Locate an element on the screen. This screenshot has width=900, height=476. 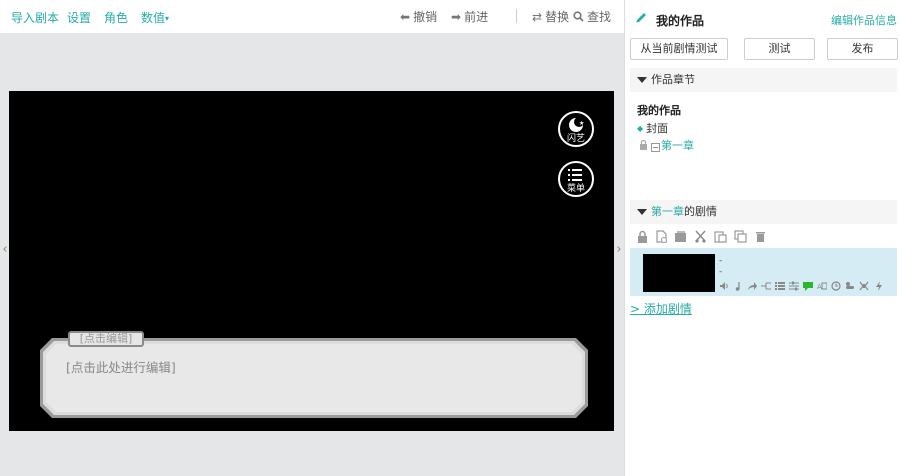
dialog-box: [点击编辑] [点击此处进行编辑] is located at coordinates (314, 374).